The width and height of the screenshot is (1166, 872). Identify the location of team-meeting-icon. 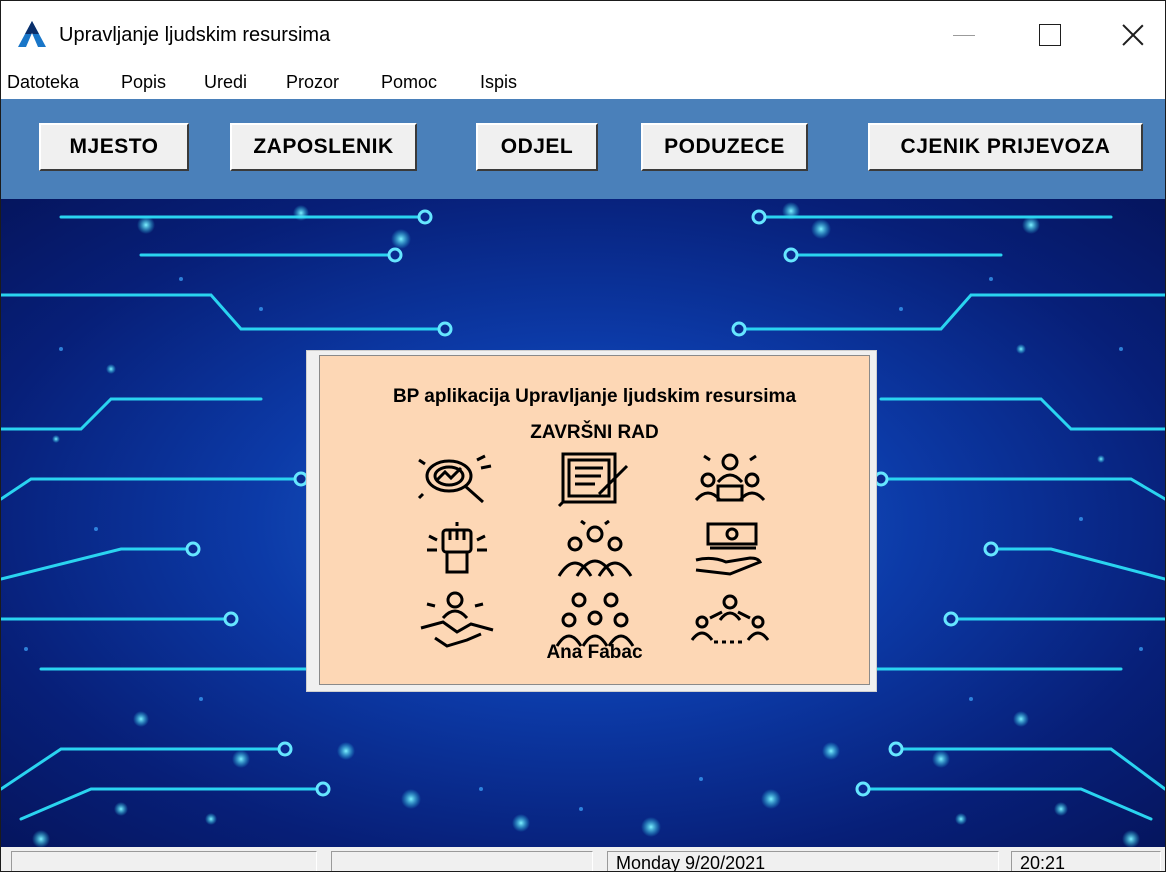
(730, 477).